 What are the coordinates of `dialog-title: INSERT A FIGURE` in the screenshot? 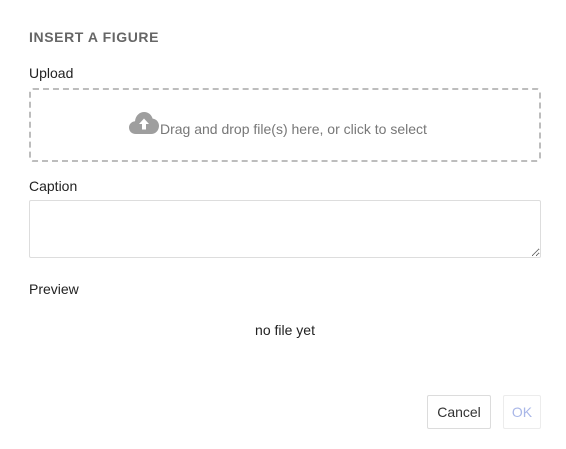 It's located at (94, 37).